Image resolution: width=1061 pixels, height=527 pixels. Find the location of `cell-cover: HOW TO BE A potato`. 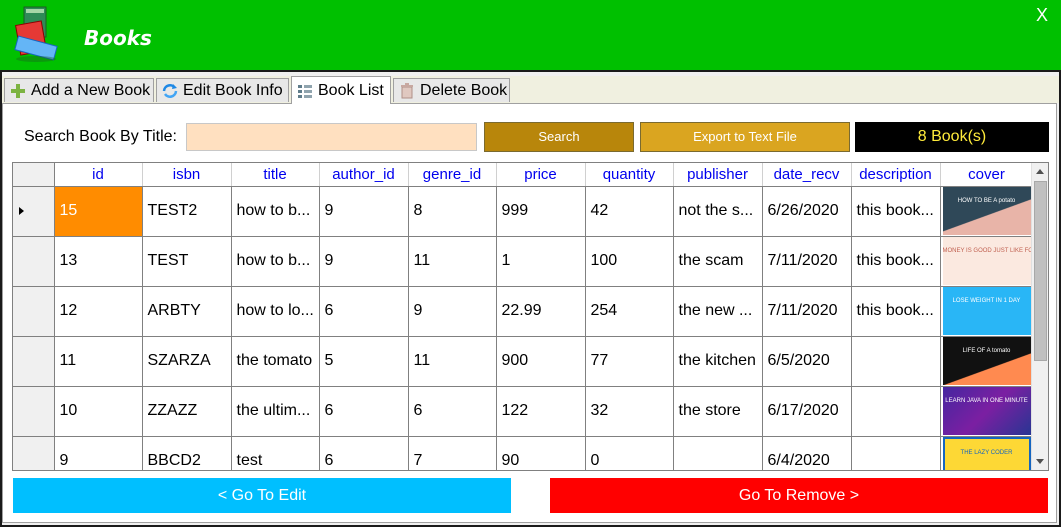

cell-cover: HOW TO BE A potato is located at coordinates (987, 211).